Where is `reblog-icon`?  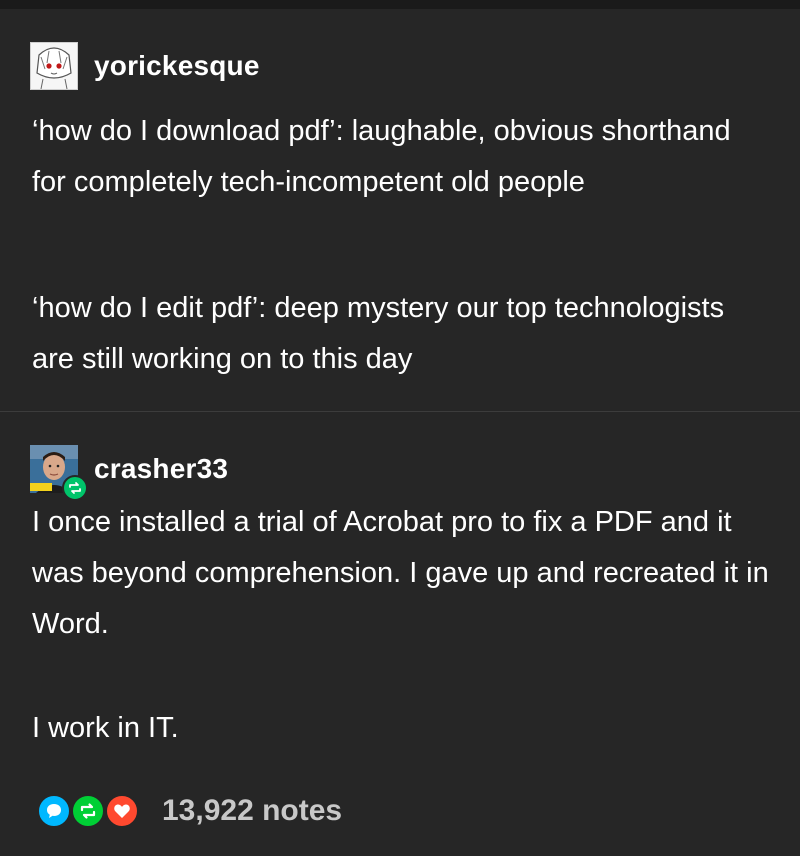
reblog-icon is located at coordinates (88, 811).